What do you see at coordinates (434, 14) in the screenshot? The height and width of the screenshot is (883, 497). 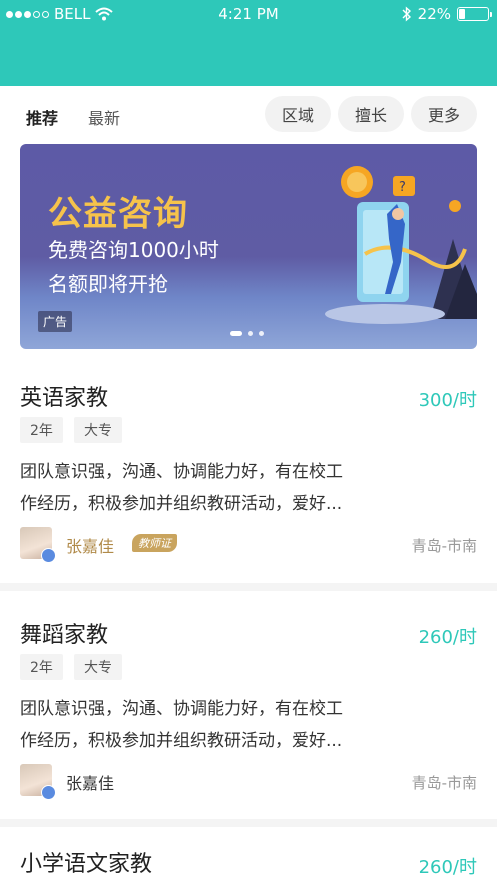 I see `battery-percent: 22%` at bounding box center [434, 14].